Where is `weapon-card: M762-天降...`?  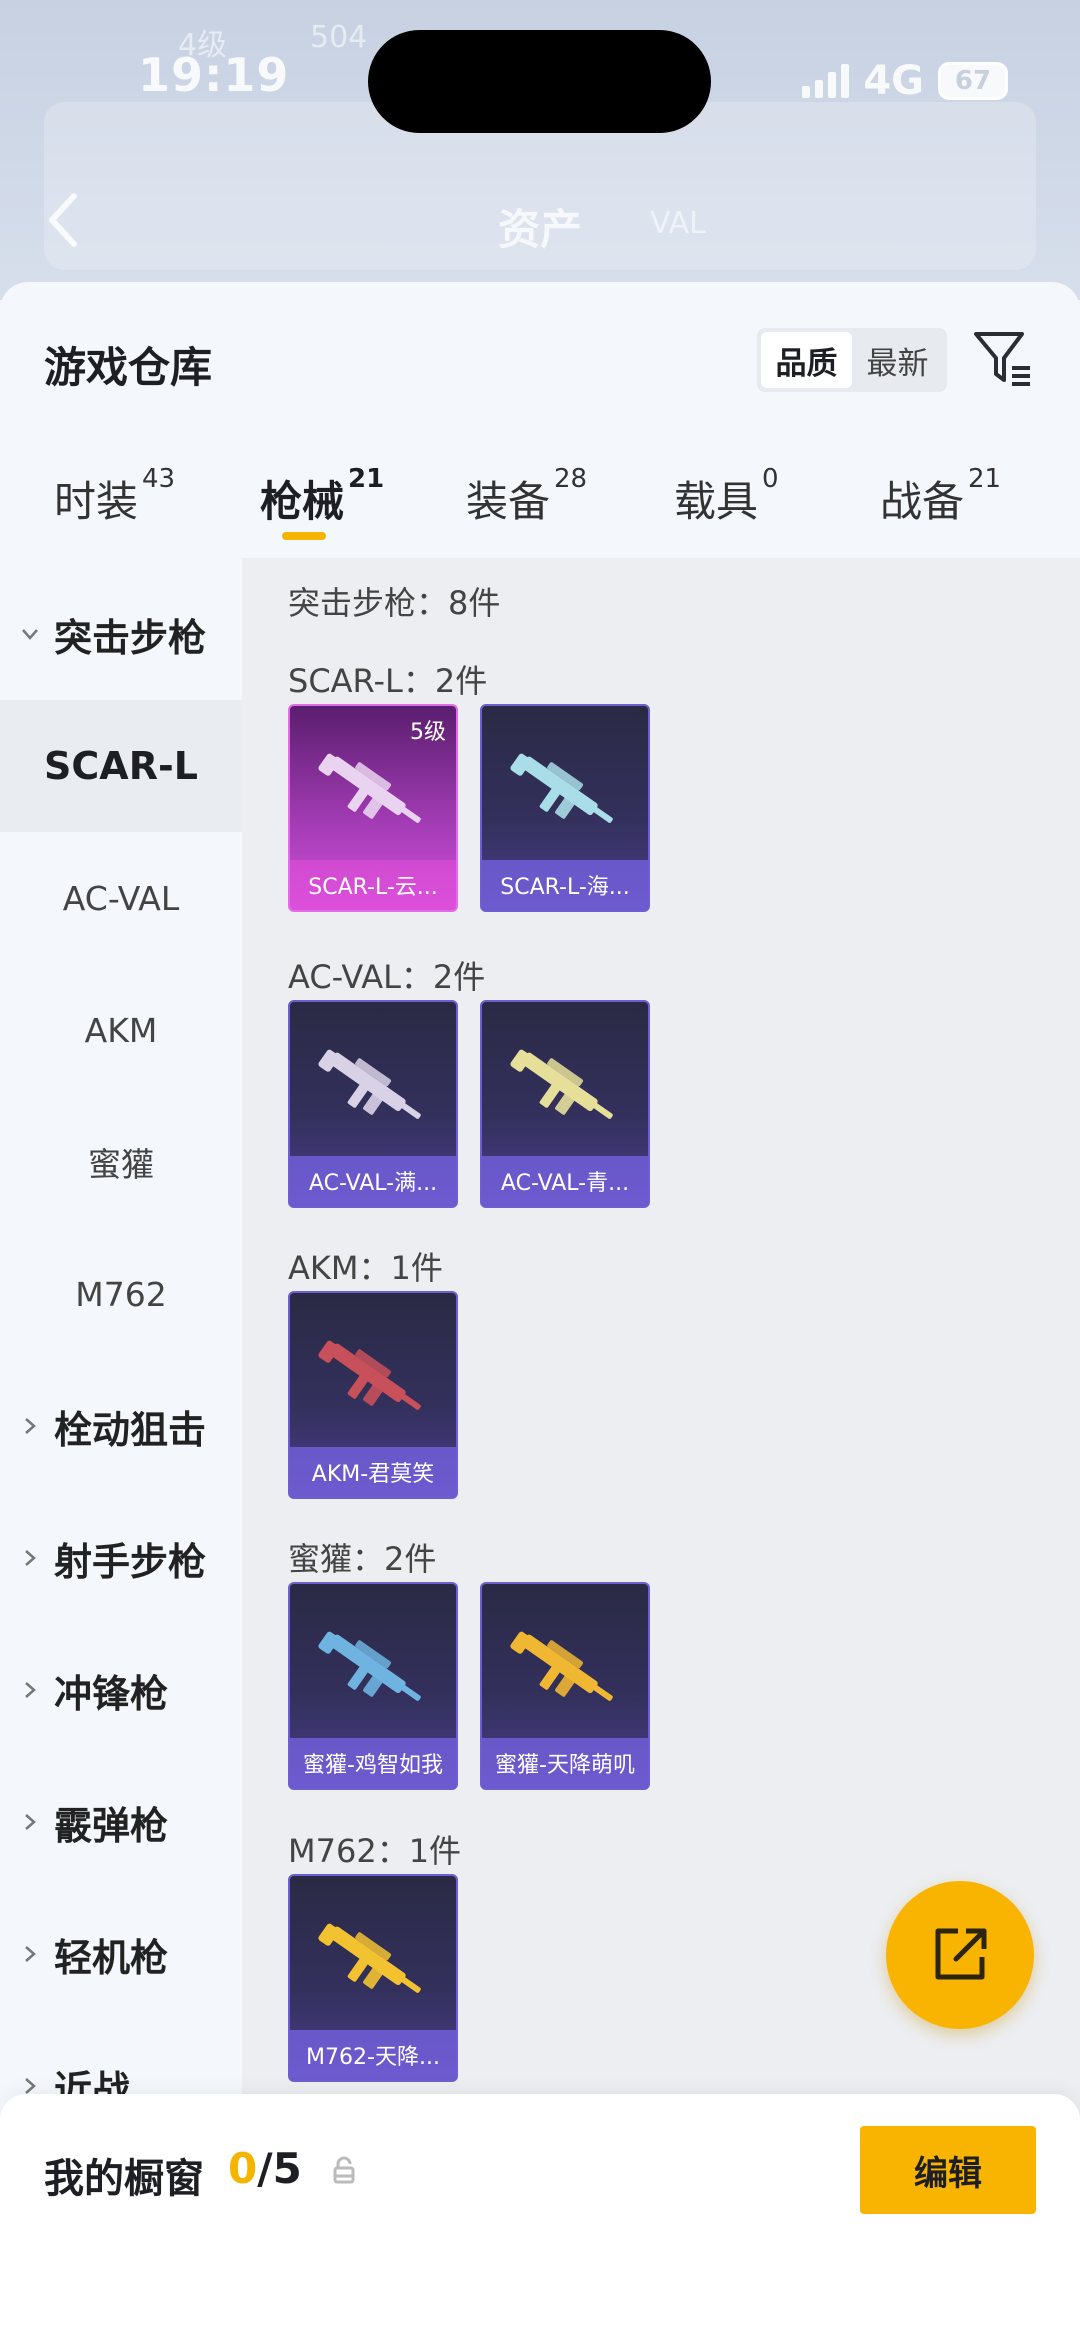 weapon-card: M762-天降... is located at coordinates (373, 1978).